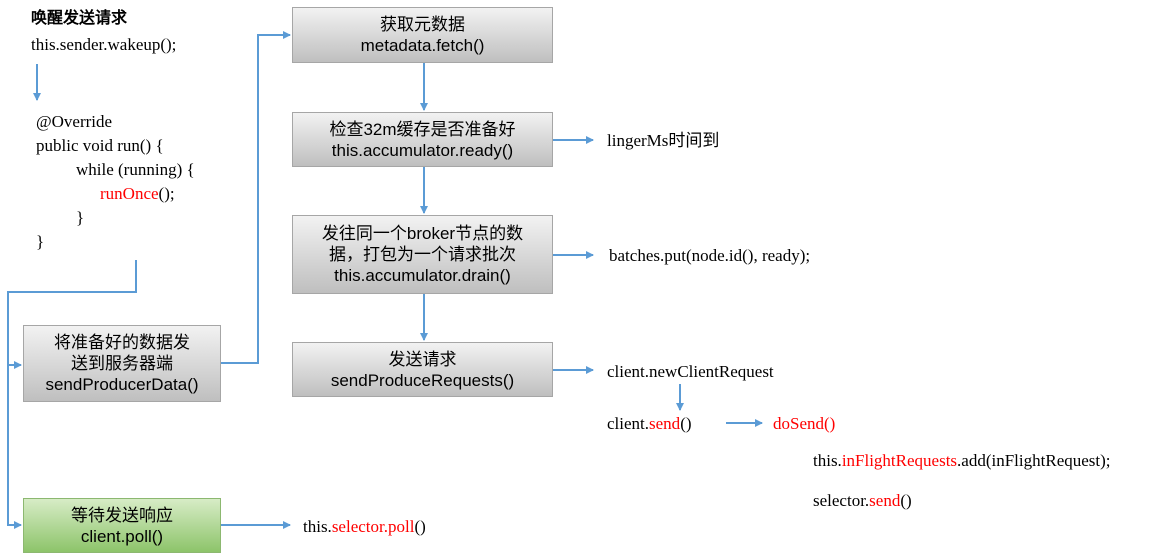 Image resolution: width=1168 pixels, height=559 pixels. I want to click on box-label: sendProducerData(), so click(122, 384).